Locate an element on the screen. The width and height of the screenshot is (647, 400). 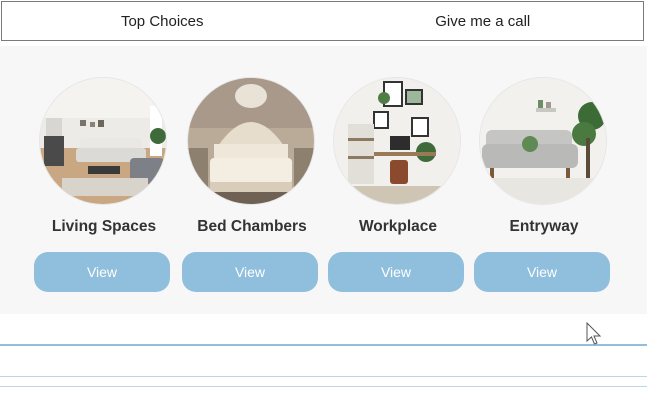
category-card-bed-chambers: Bed Chambers View is located at coordinates (252, 193).